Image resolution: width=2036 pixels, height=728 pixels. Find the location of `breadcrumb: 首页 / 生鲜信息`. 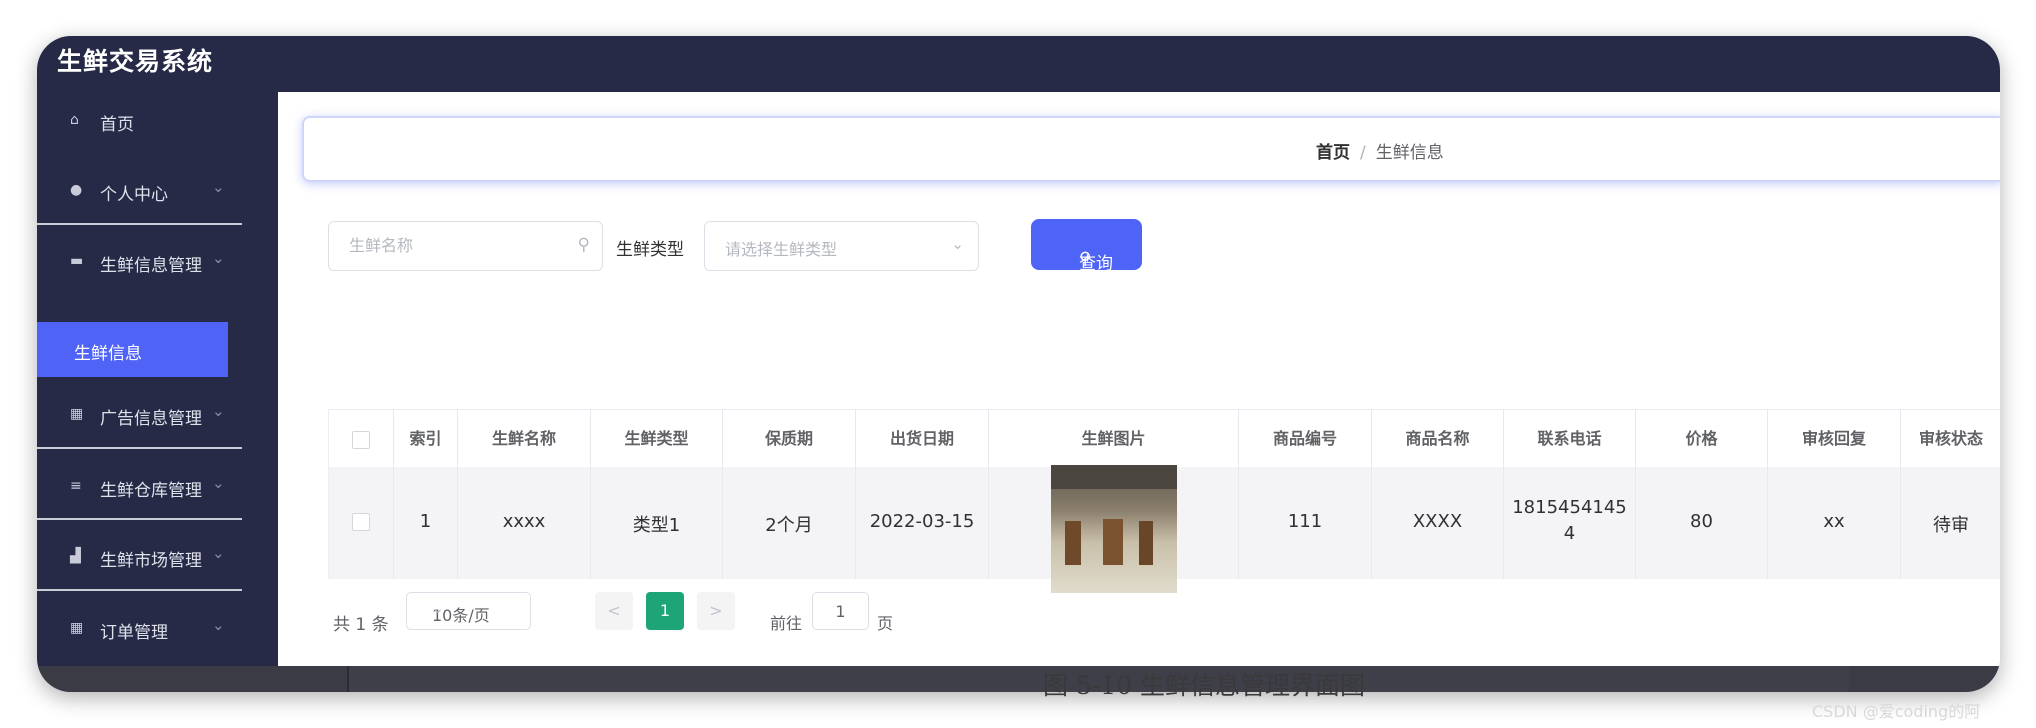

breadcrumb: 首页 / 生鲜信息 is located at coordinates (1380, 150).